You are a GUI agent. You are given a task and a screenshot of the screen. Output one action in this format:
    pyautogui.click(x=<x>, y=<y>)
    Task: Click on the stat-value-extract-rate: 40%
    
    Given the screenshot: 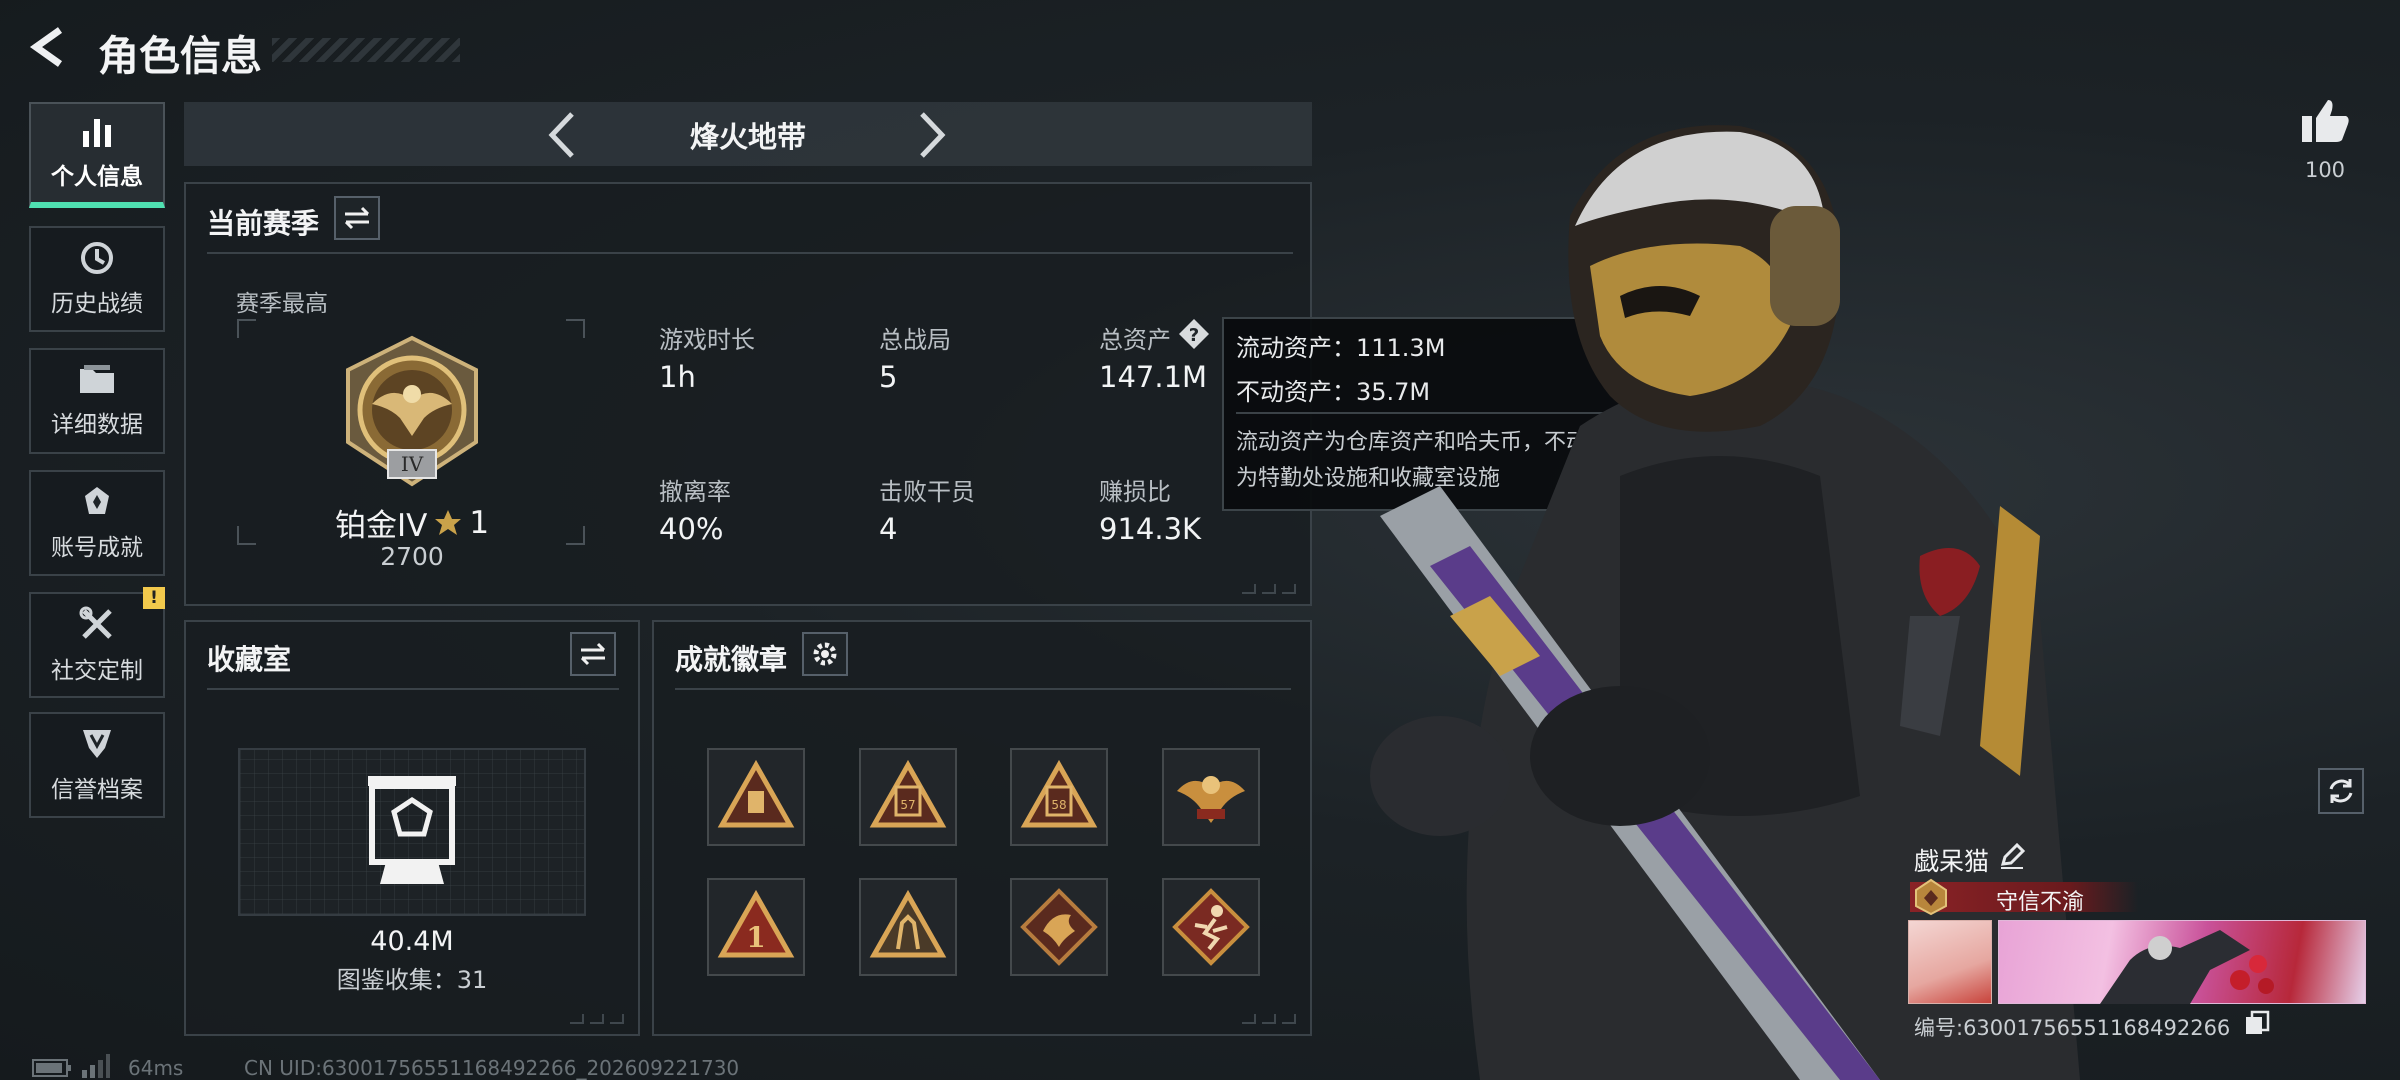 What is the action you would take?
    pyautogui.click(x=691, y=529)
    